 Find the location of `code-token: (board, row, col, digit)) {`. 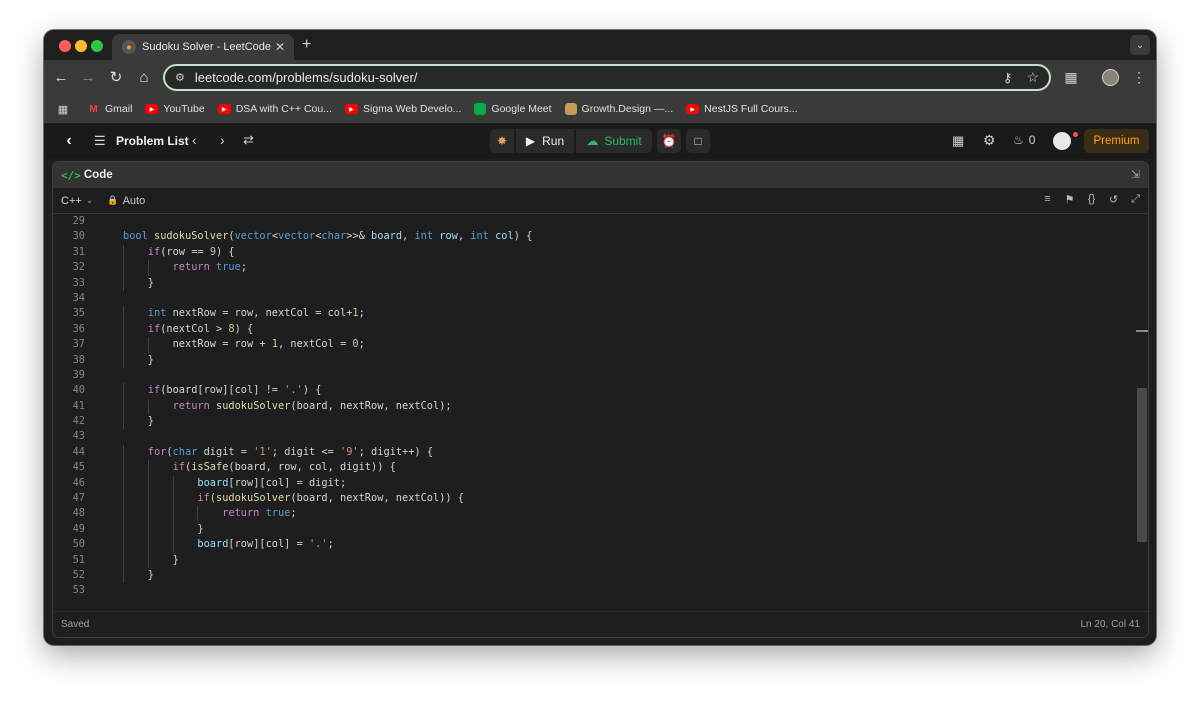

code-token: (board, row, col, digit)) { is located at coordinates (312, 467).